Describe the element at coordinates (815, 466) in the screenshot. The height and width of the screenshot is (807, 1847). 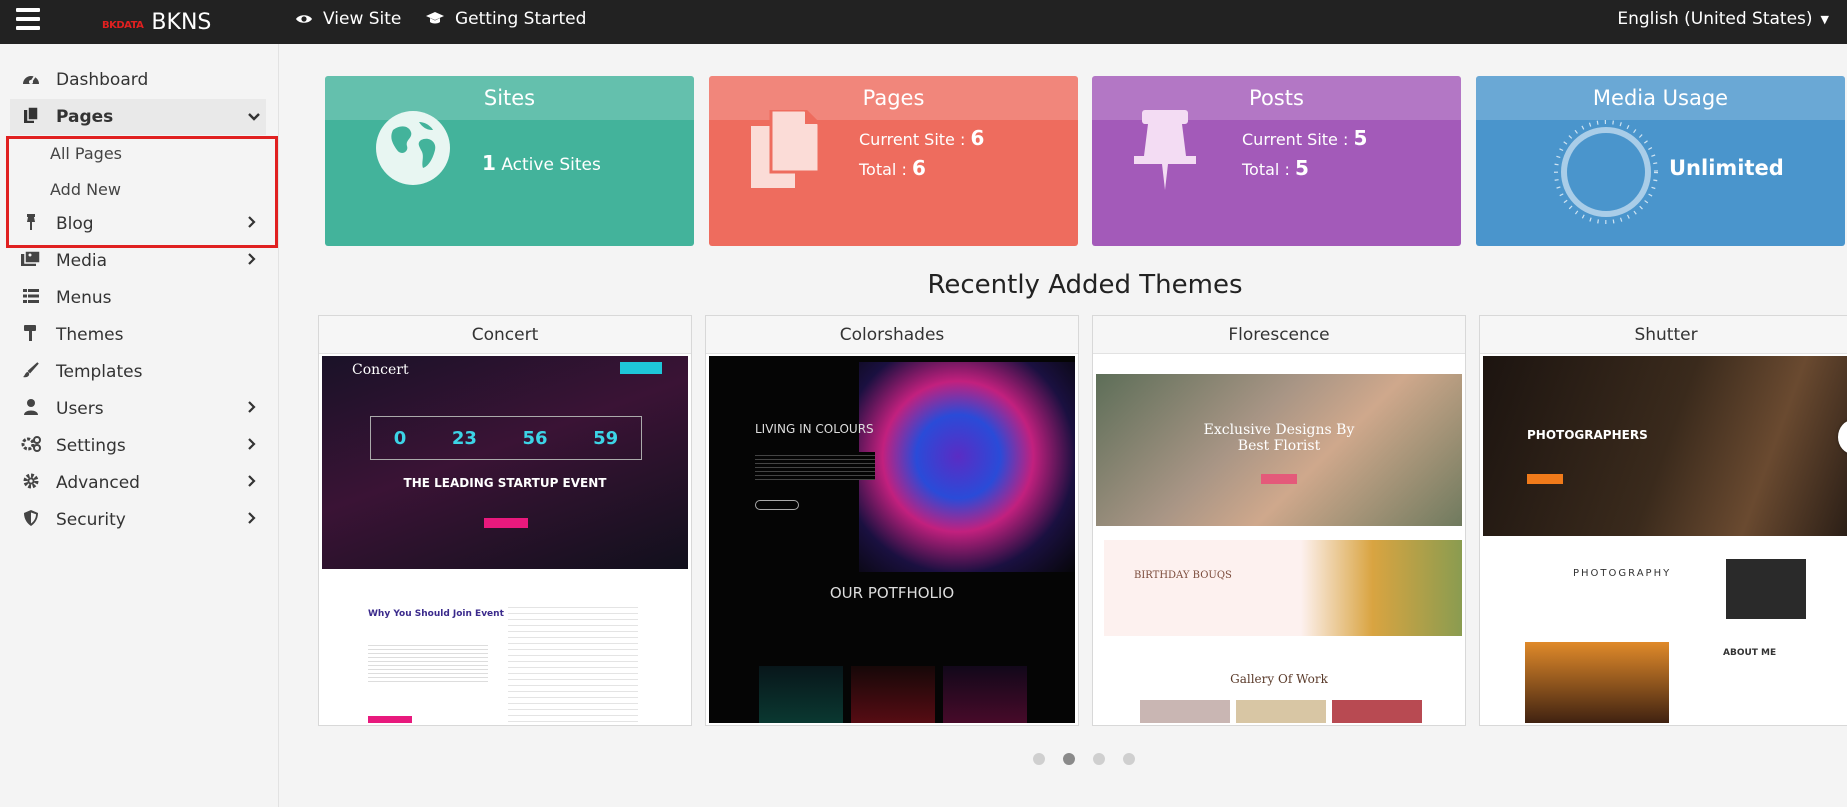
I see `colorshades-paragraph` at that location.